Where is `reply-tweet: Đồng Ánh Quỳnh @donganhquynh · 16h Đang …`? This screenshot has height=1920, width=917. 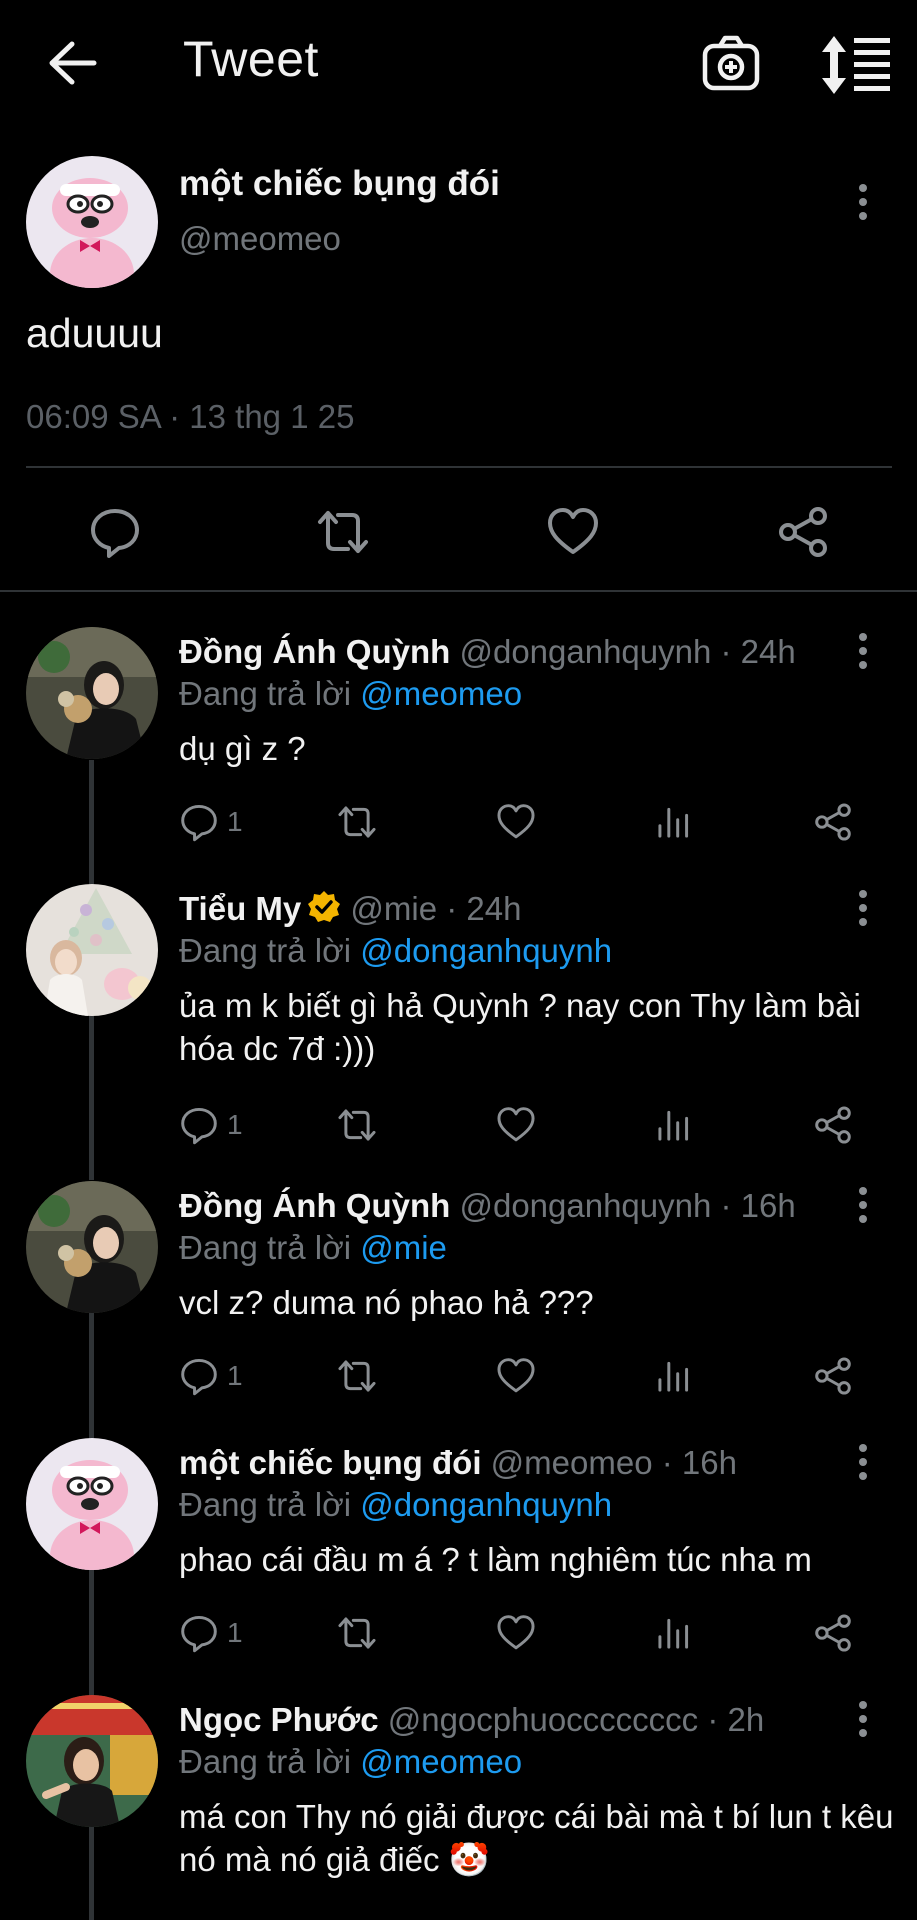
reply-tweet: Đồng Ánh Quỳnh @donganhquynh · 16h Đang … is located at coordinates (458, 1301).